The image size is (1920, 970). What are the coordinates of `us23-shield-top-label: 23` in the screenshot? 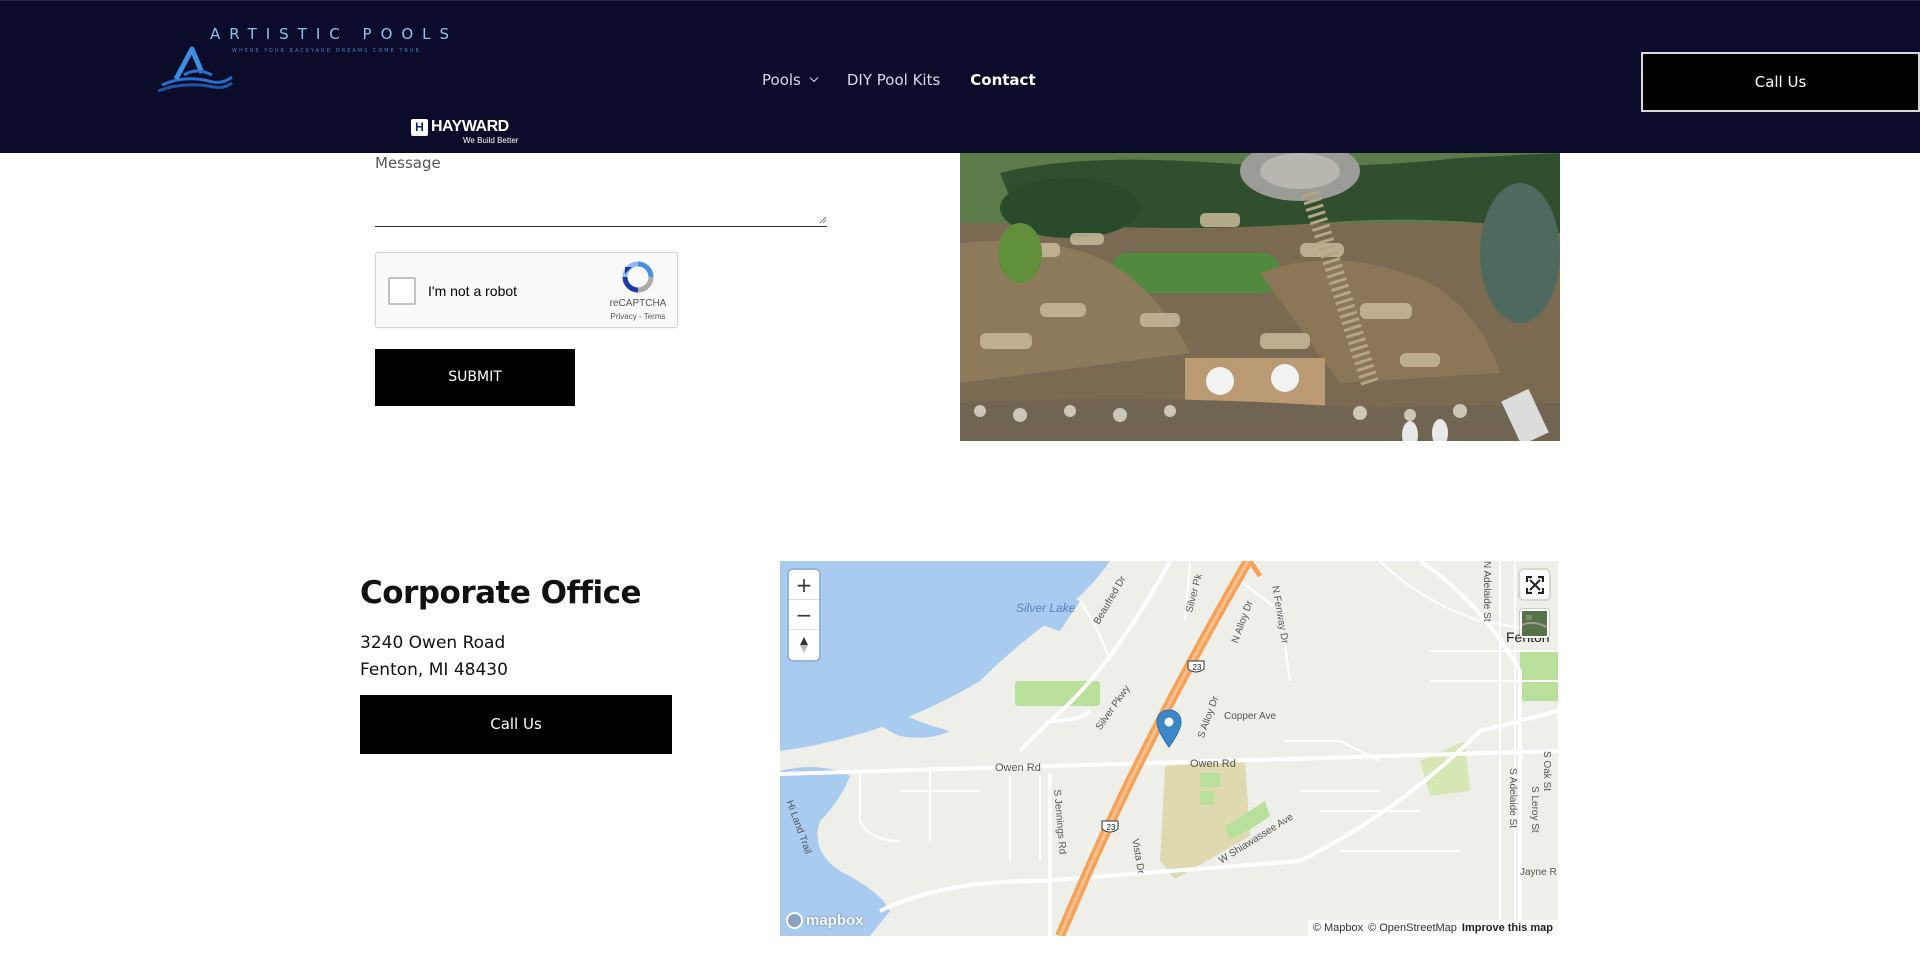 It's located at (1197, 667).